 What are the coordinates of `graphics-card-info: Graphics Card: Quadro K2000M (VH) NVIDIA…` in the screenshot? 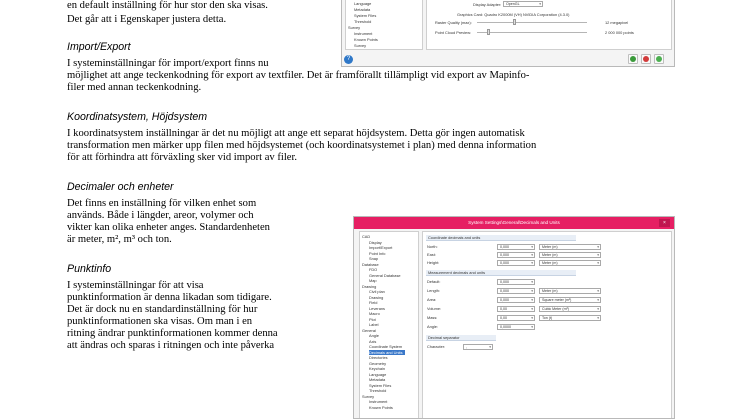 It's located at (513, 14).